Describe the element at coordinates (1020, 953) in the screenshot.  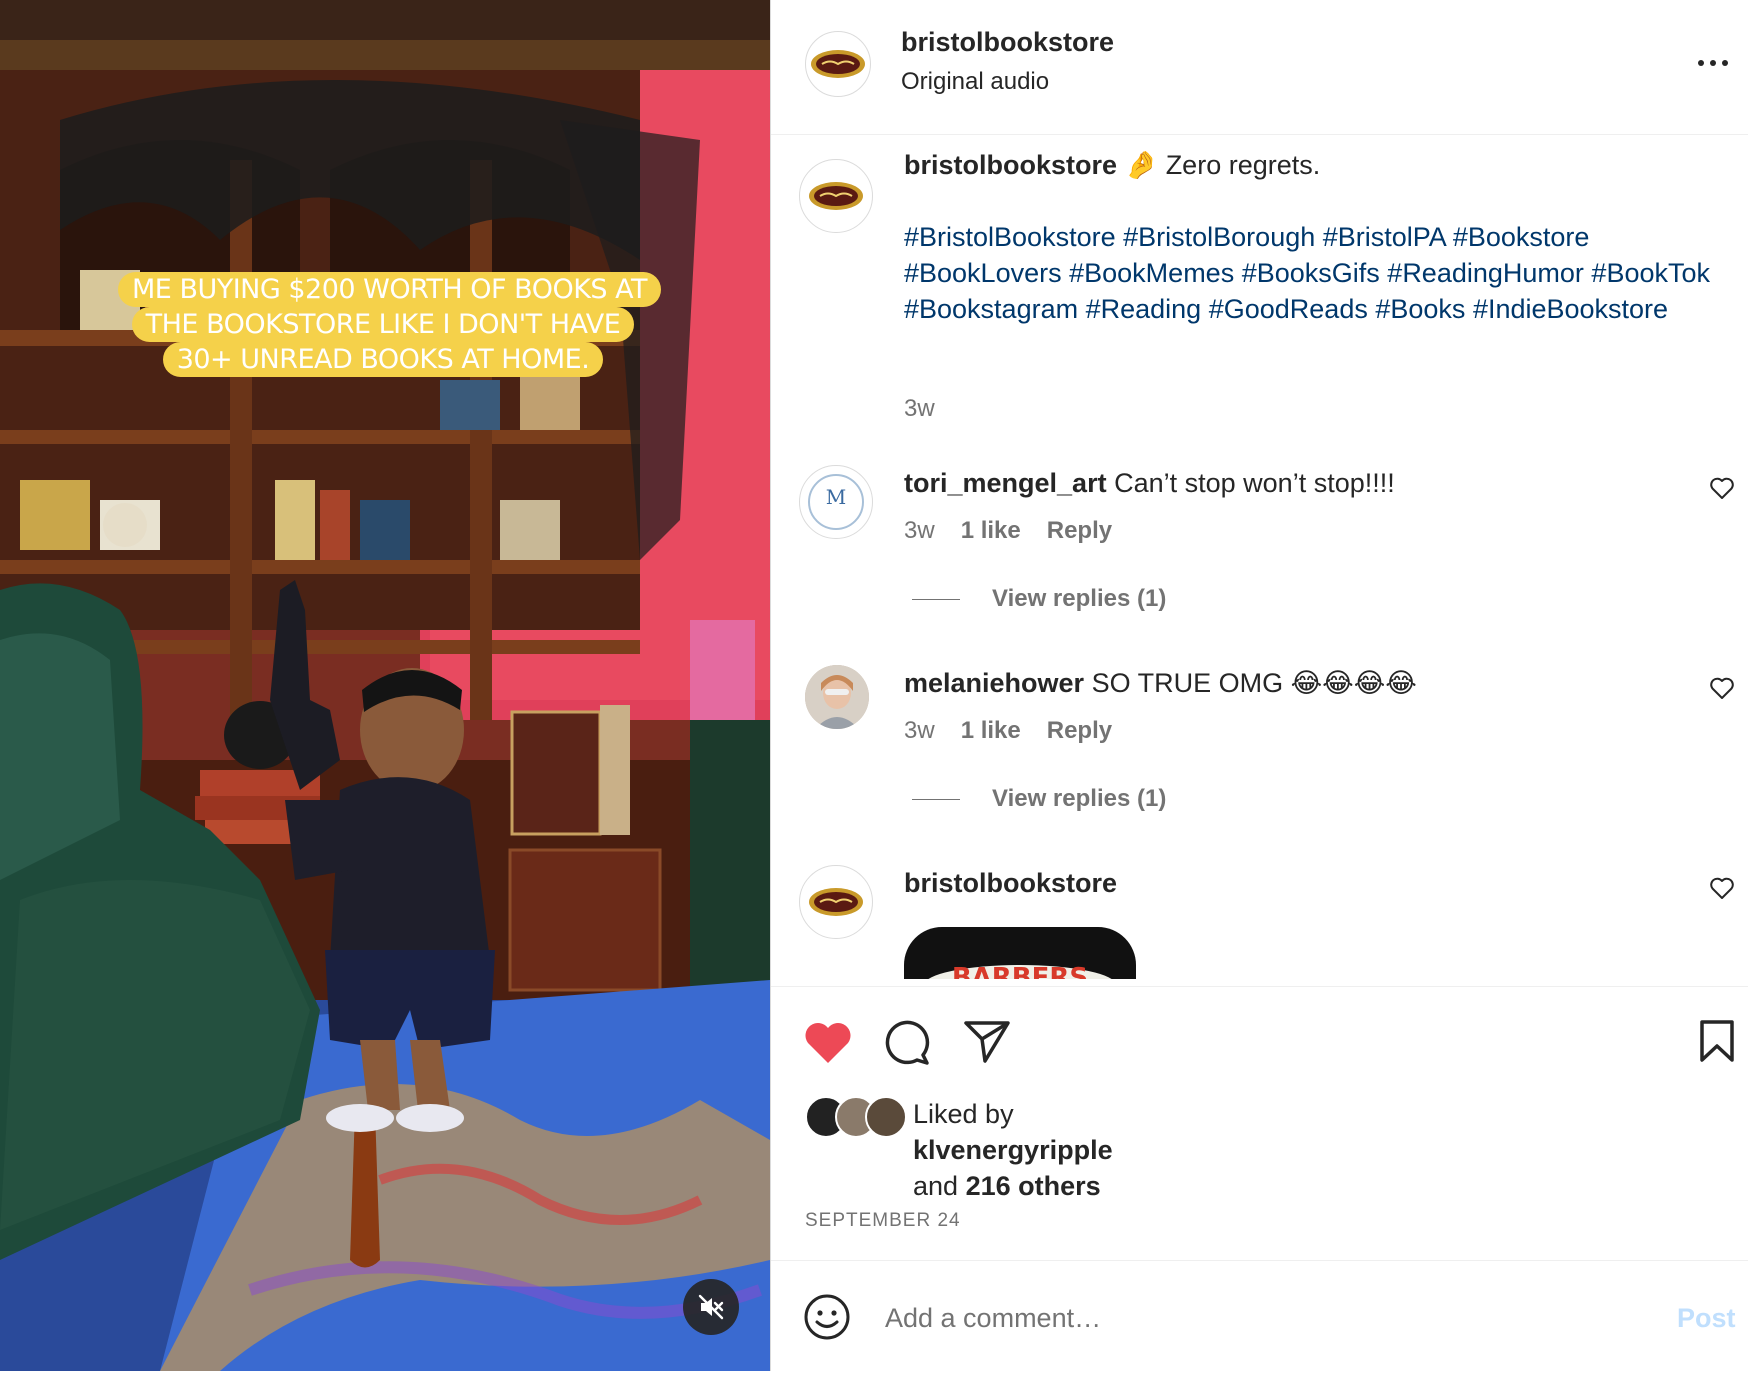
I see `comment-gif: BARBERS` at that location.